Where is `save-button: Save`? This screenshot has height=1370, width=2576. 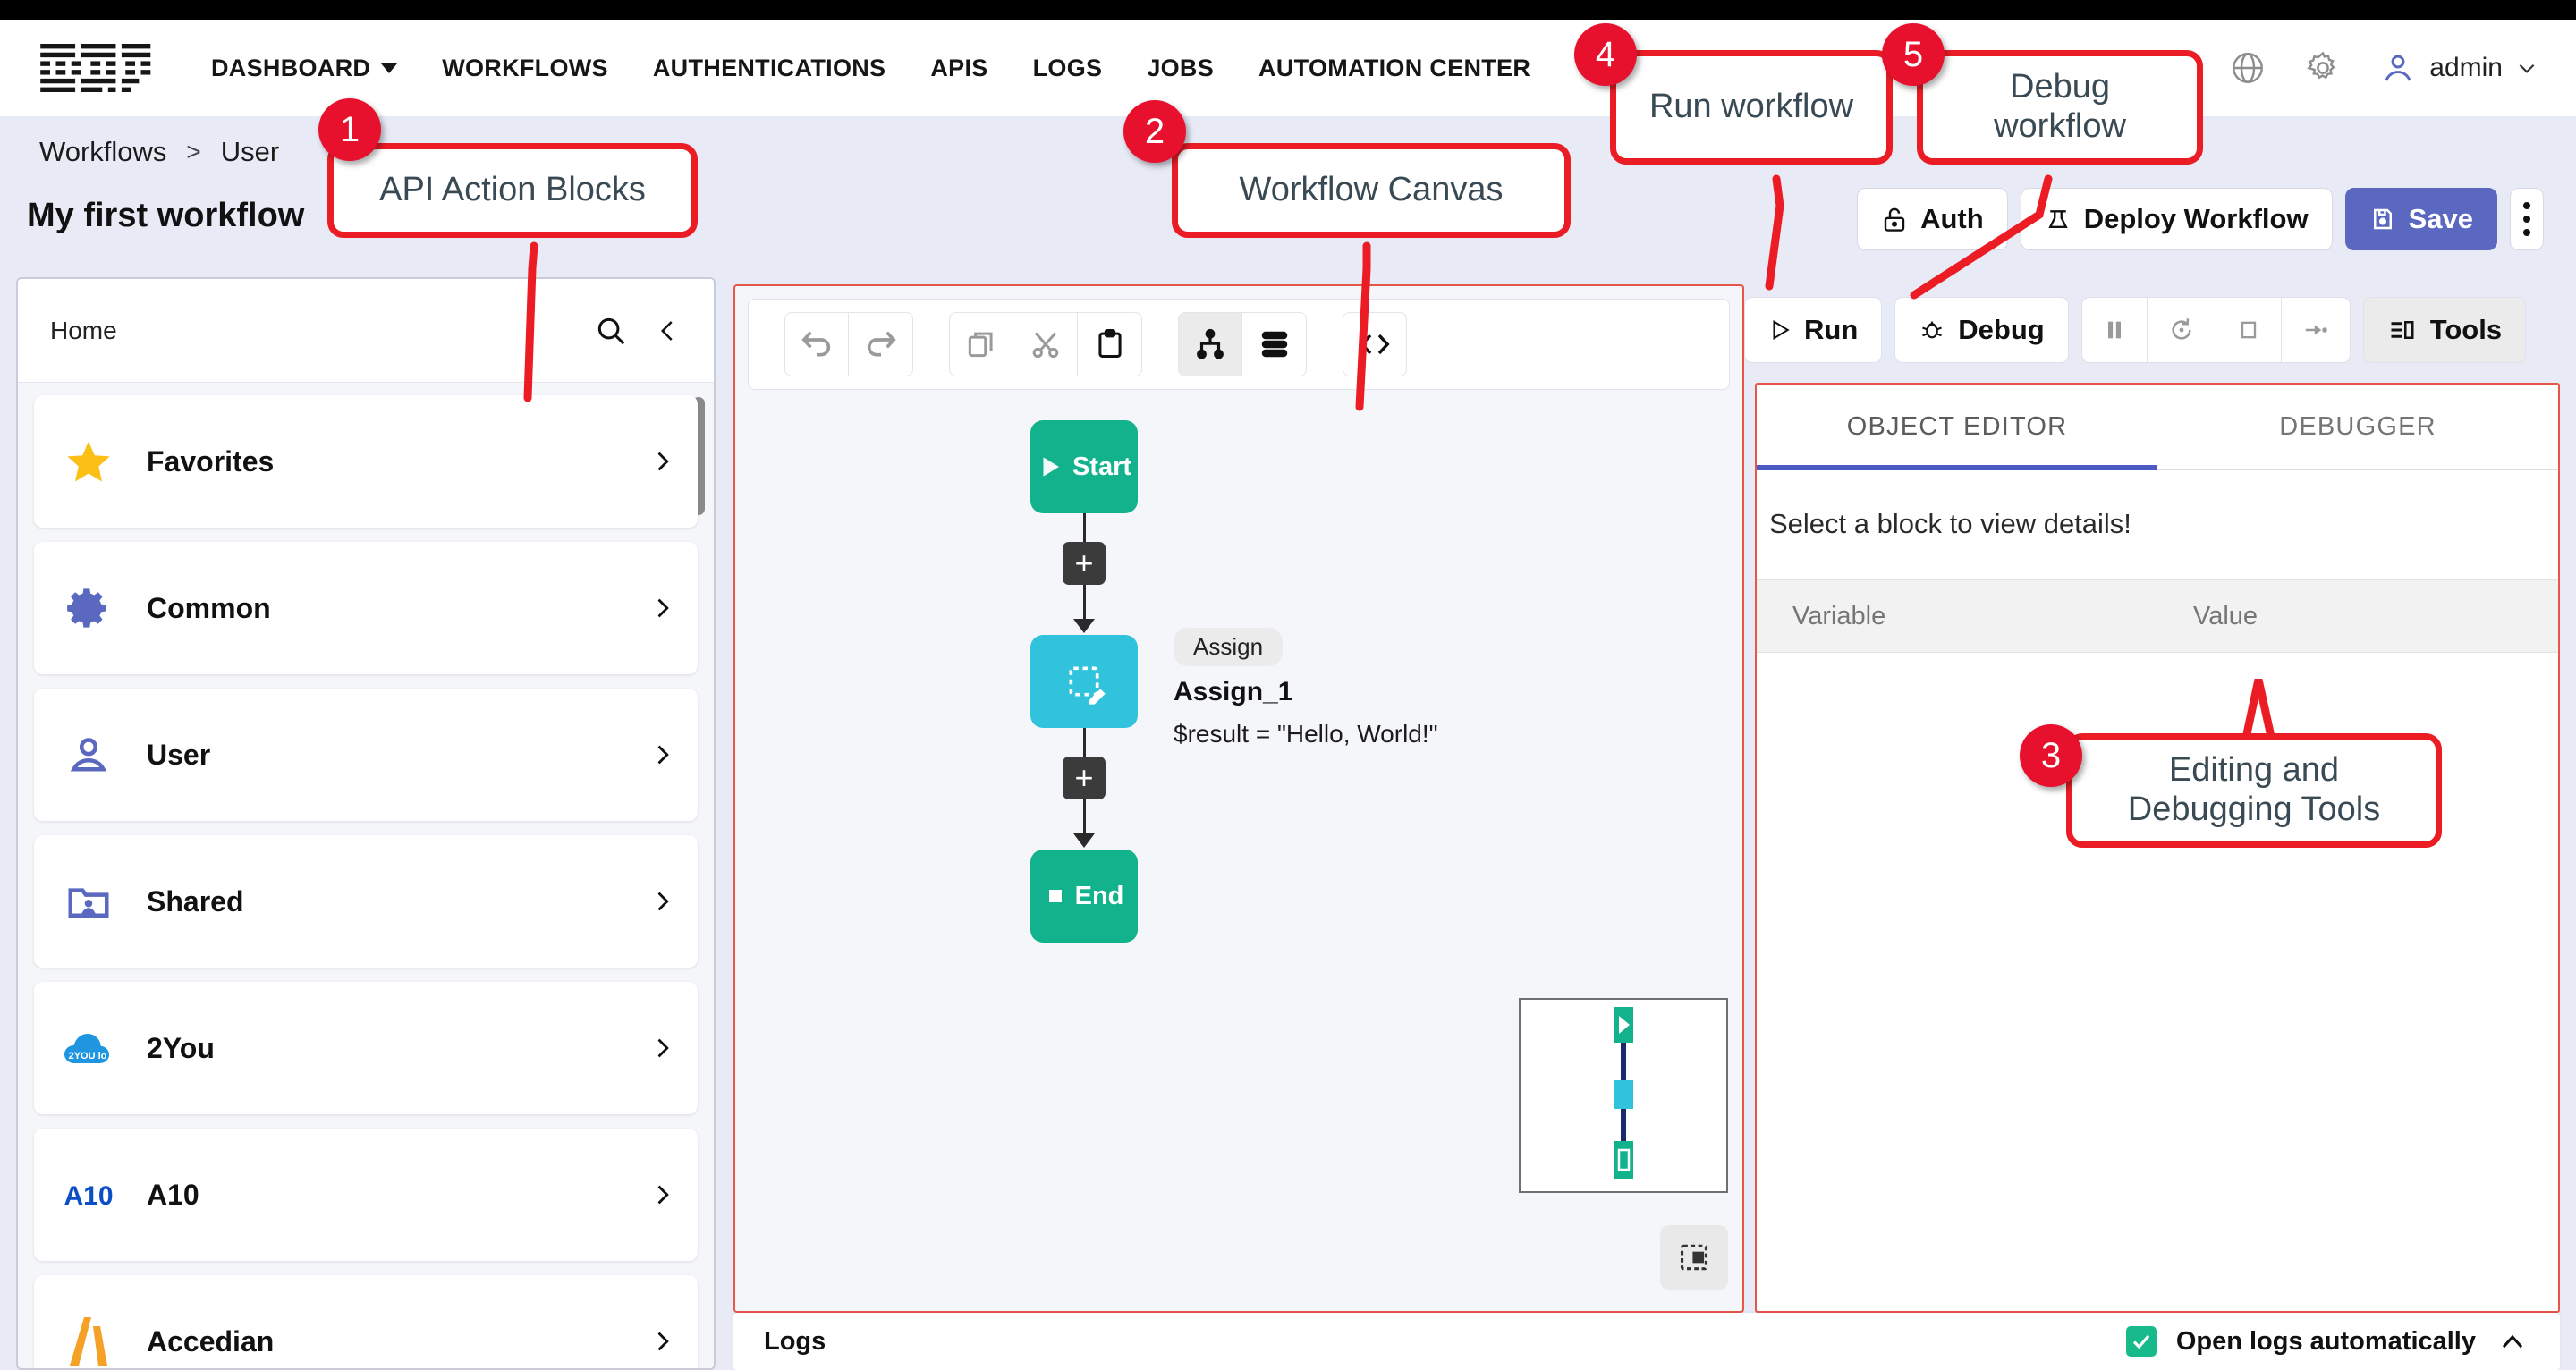 save-button: Save is located at coordinates (2420, 219).